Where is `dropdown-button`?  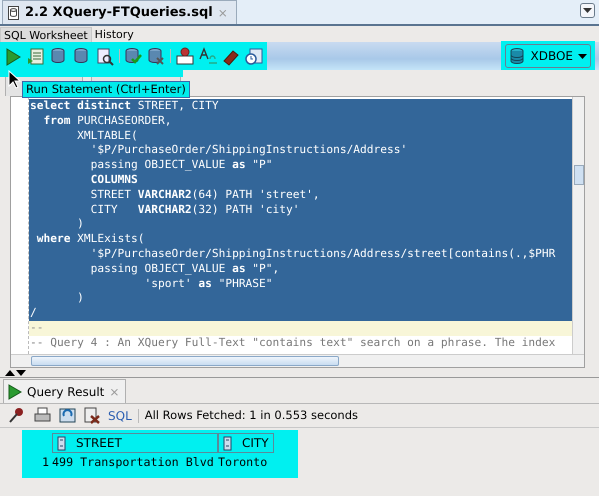
dropdown-button is located at coordinates (587, 10).